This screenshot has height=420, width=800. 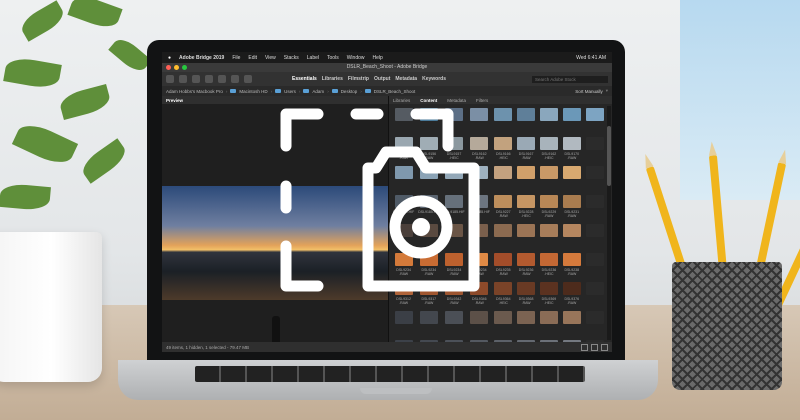 I want to click on thumbnail-item: DSL9376 .RAW, so click(x=571, y=293).